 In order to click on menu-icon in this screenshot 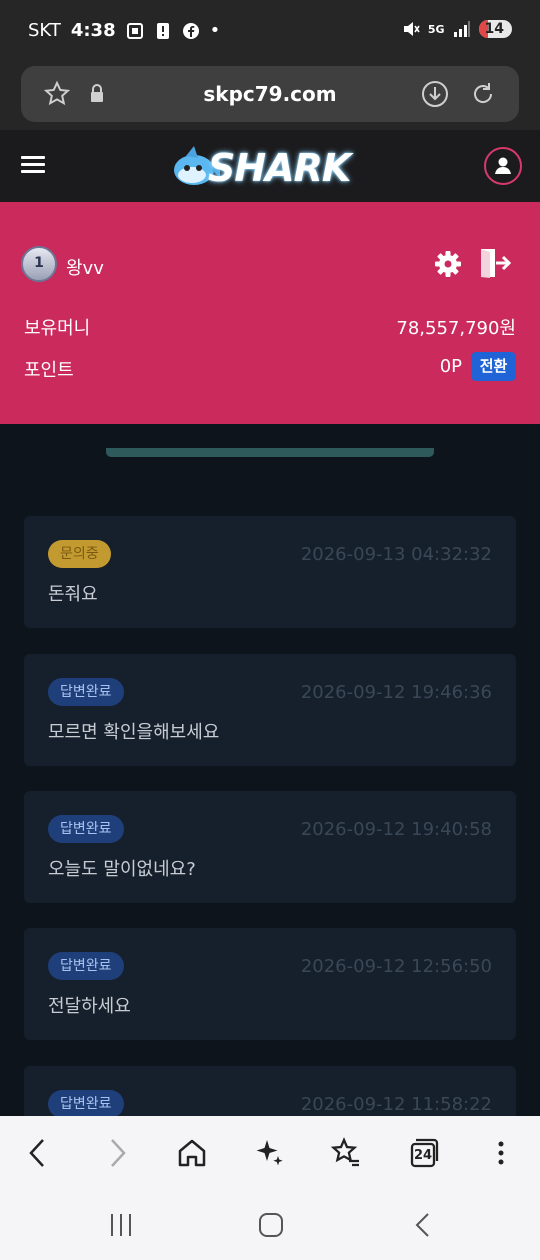, I will do `click(33, 165)`.